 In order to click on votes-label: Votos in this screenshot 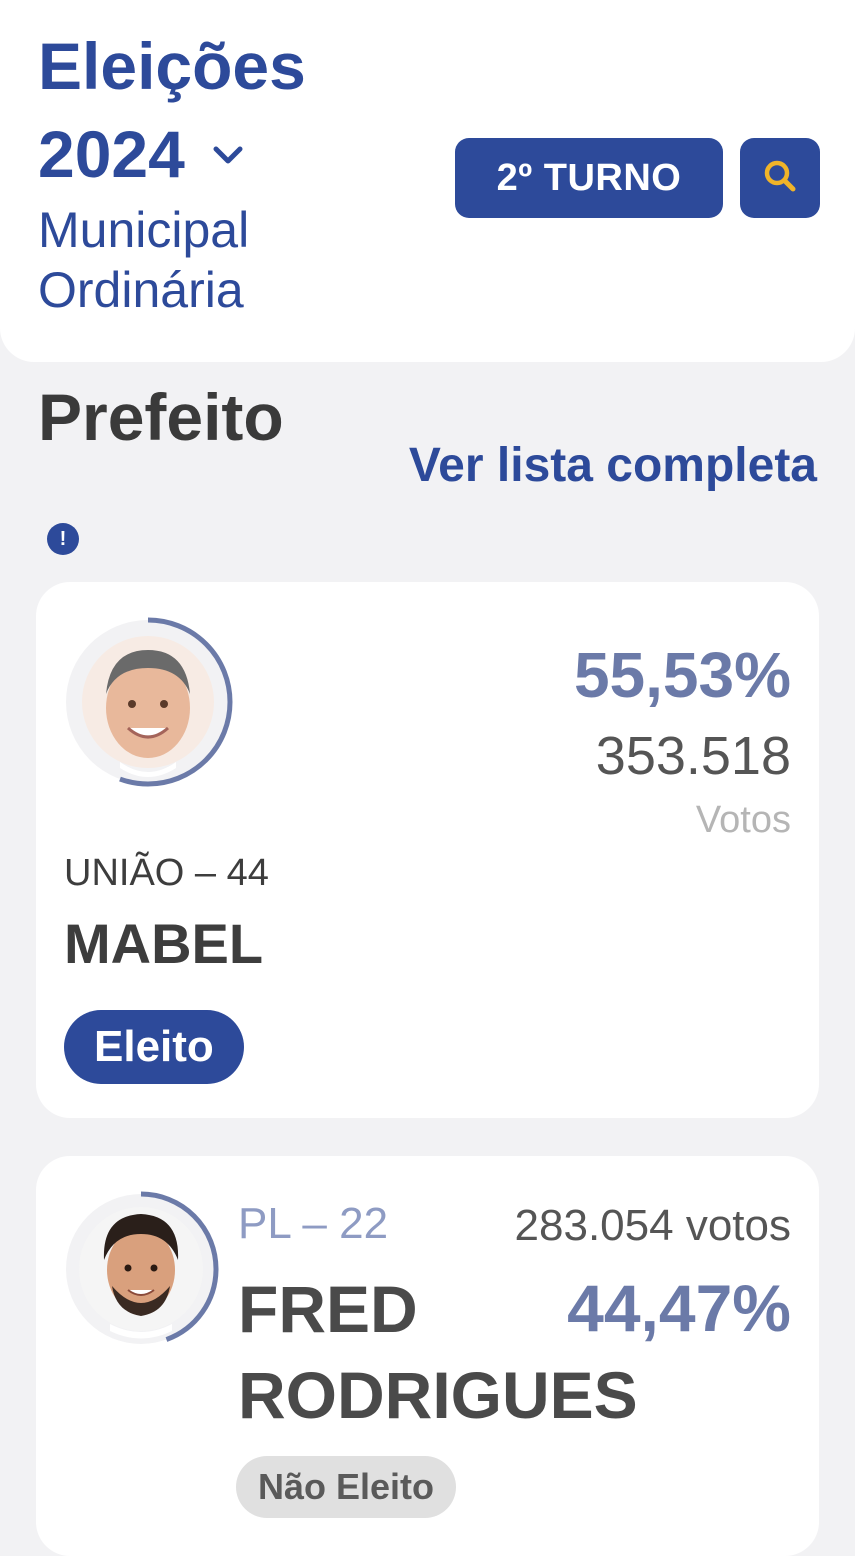, I will do `click(743, 820)`.